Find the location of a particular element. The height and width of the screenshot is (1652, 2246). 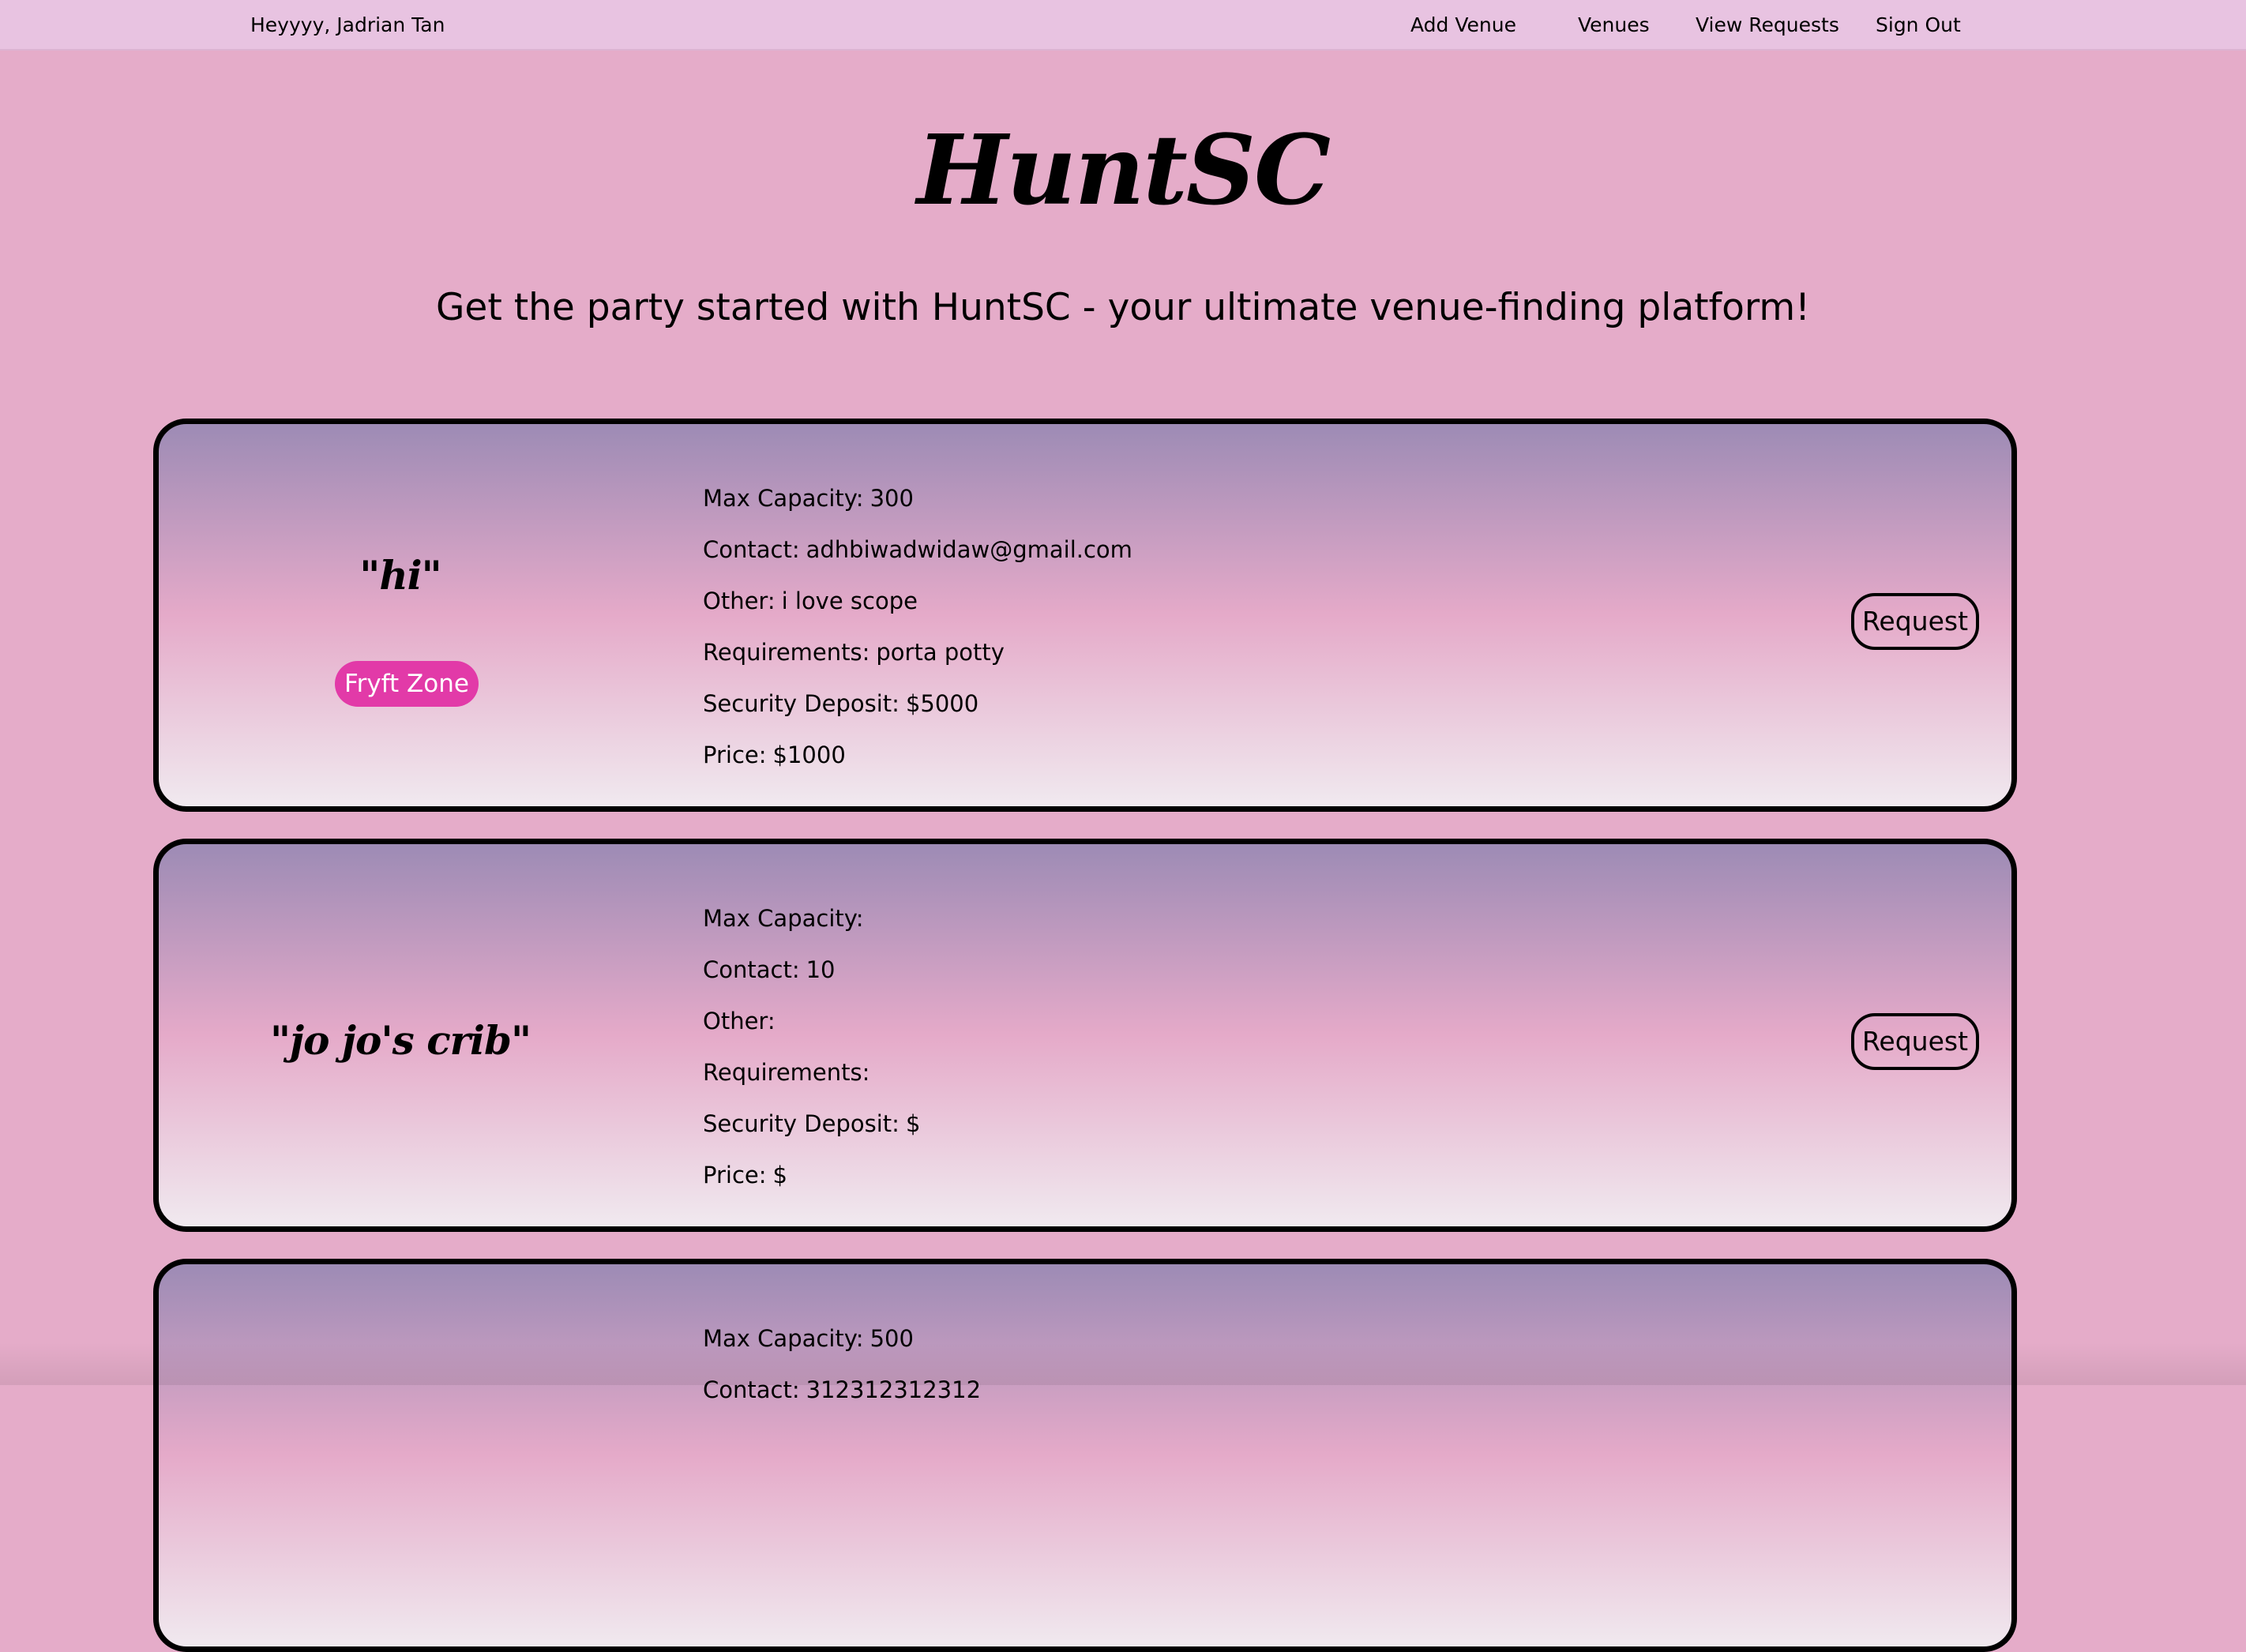

price-row: Price: $ is located at coordinates (811, 1175).